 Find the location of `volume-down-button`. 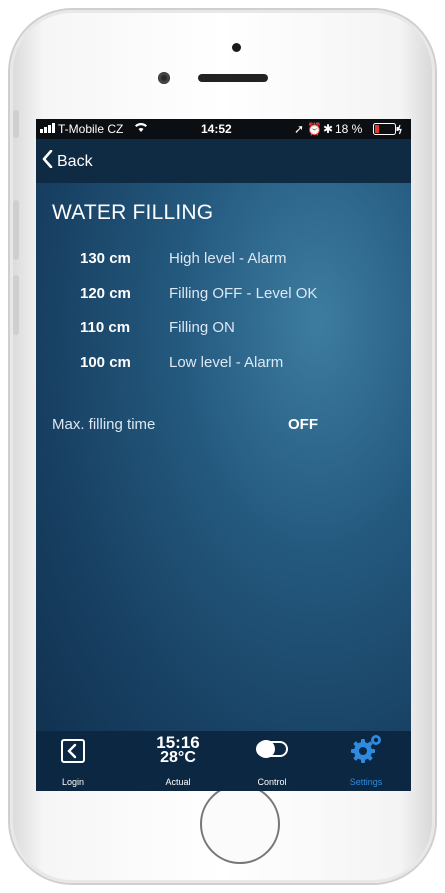

volume-down-button is located at coordinates (16, 305).